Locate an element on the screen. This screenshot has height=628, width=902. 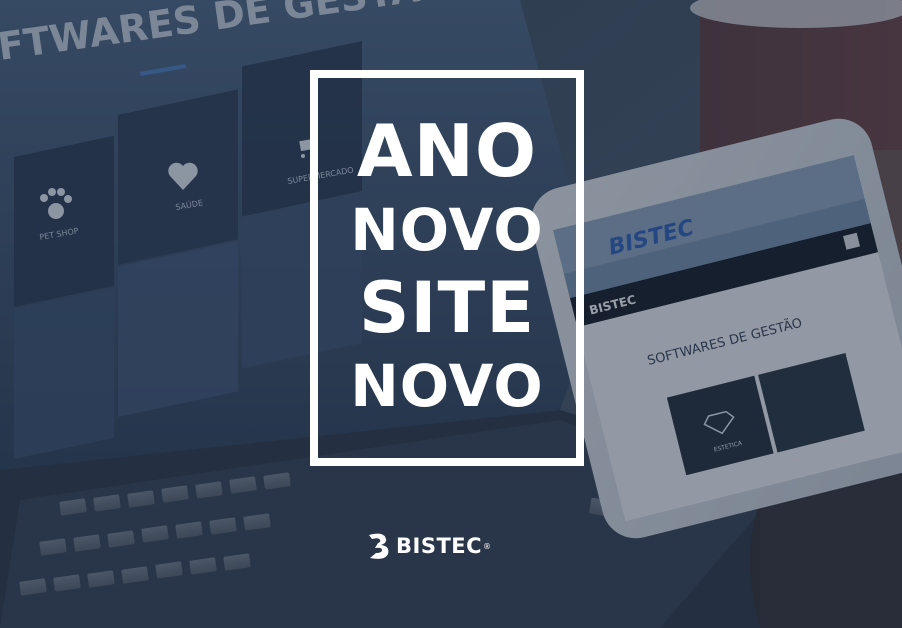
headline-line-2: NOVO is located at coordinates (447, 230).